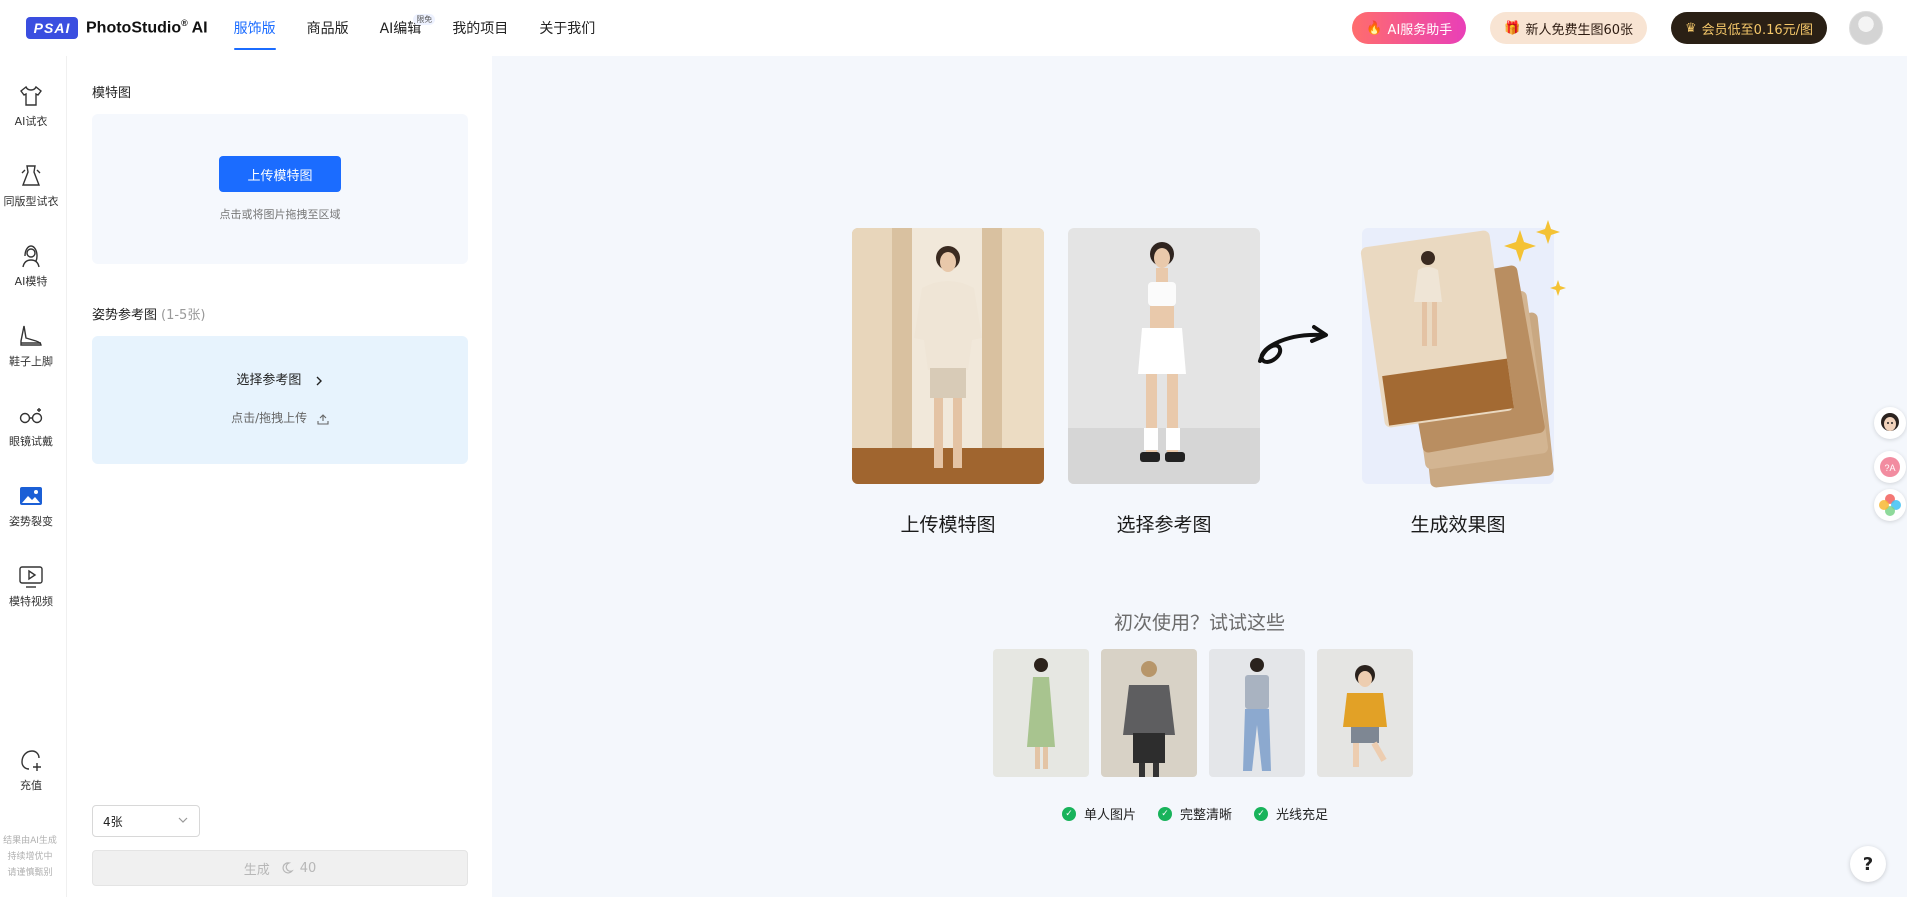 Image resolution: width=1907 pixels, height=897 pixels. Describe the element at coordinates (31, 175) in the screenshot. I see `dress-icon` at that location.